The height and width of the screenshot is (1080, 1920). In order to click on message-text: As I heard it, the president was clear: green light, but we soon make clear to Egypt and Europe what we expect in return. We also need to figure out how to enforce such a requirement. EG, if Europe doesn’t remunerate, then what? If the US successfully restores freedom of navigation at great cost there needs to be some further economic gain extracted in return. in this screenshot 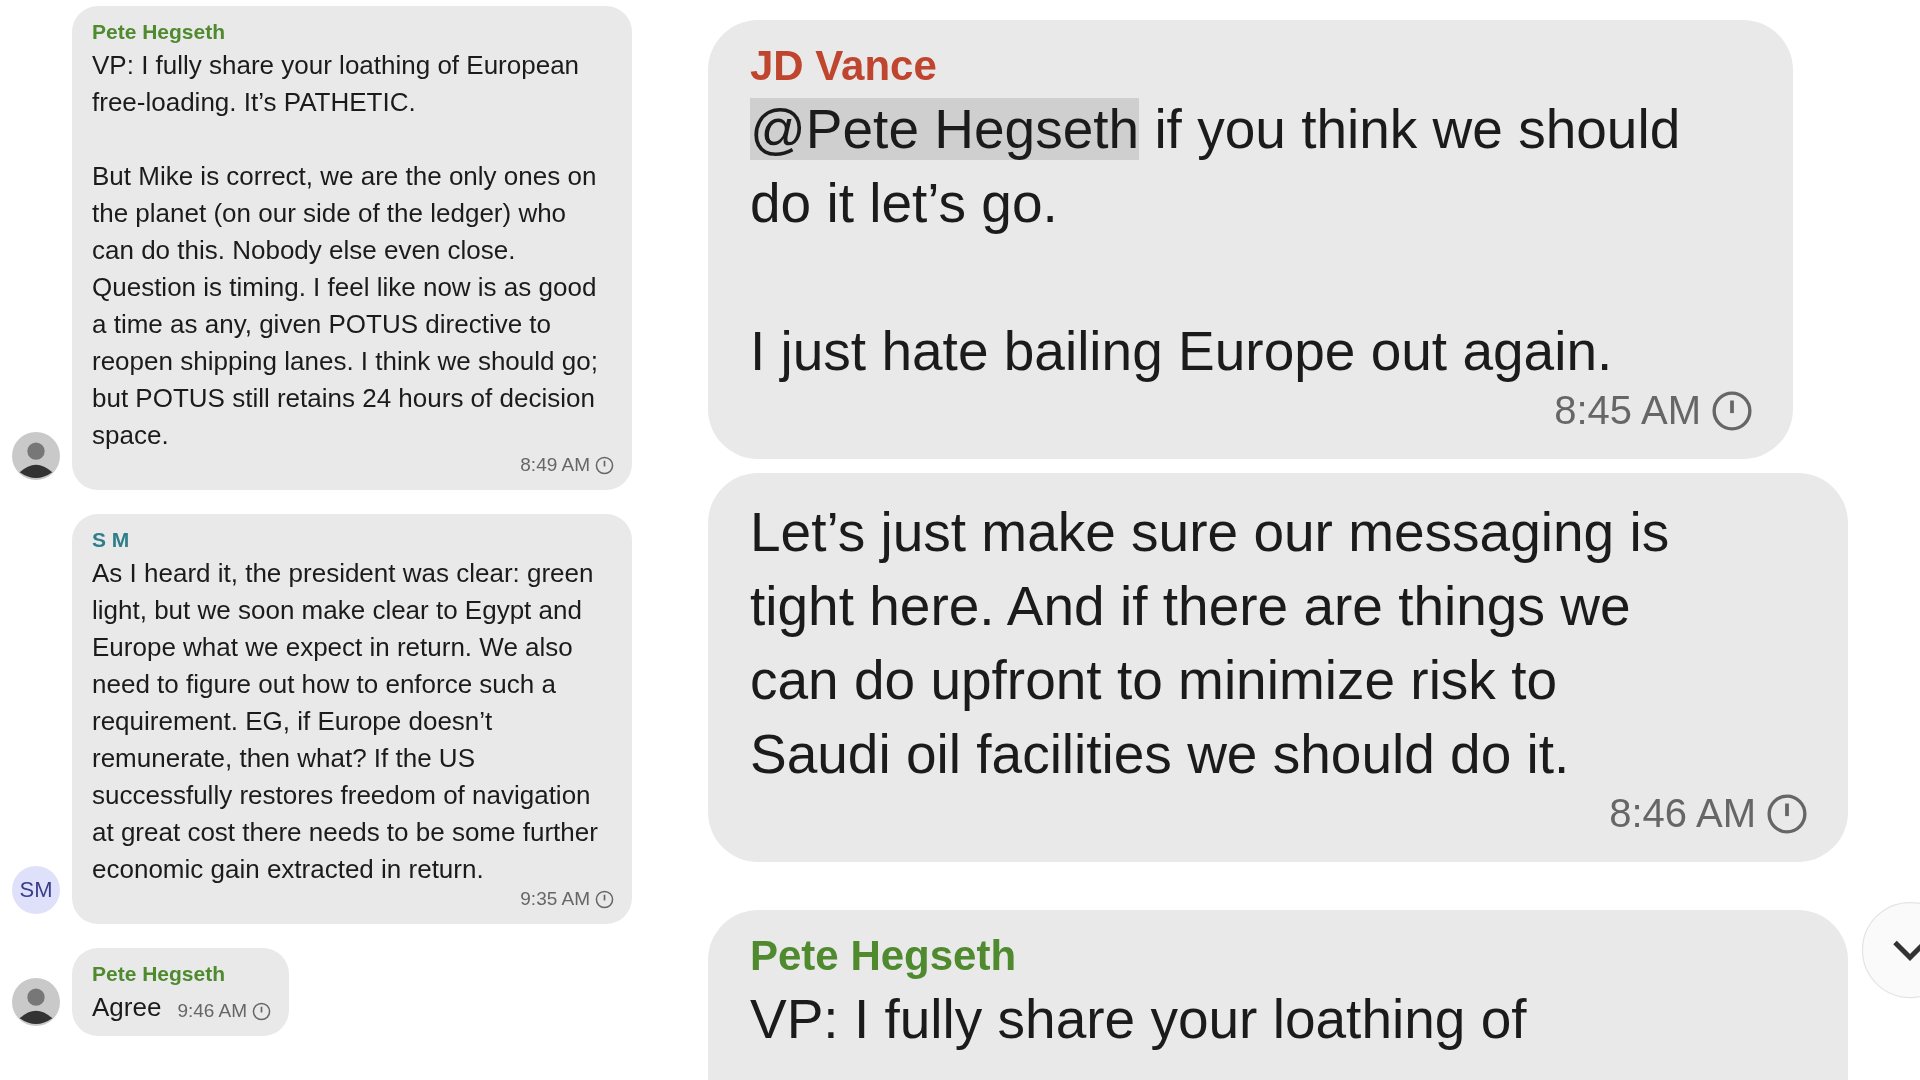, I will do `click(345, 721)`.